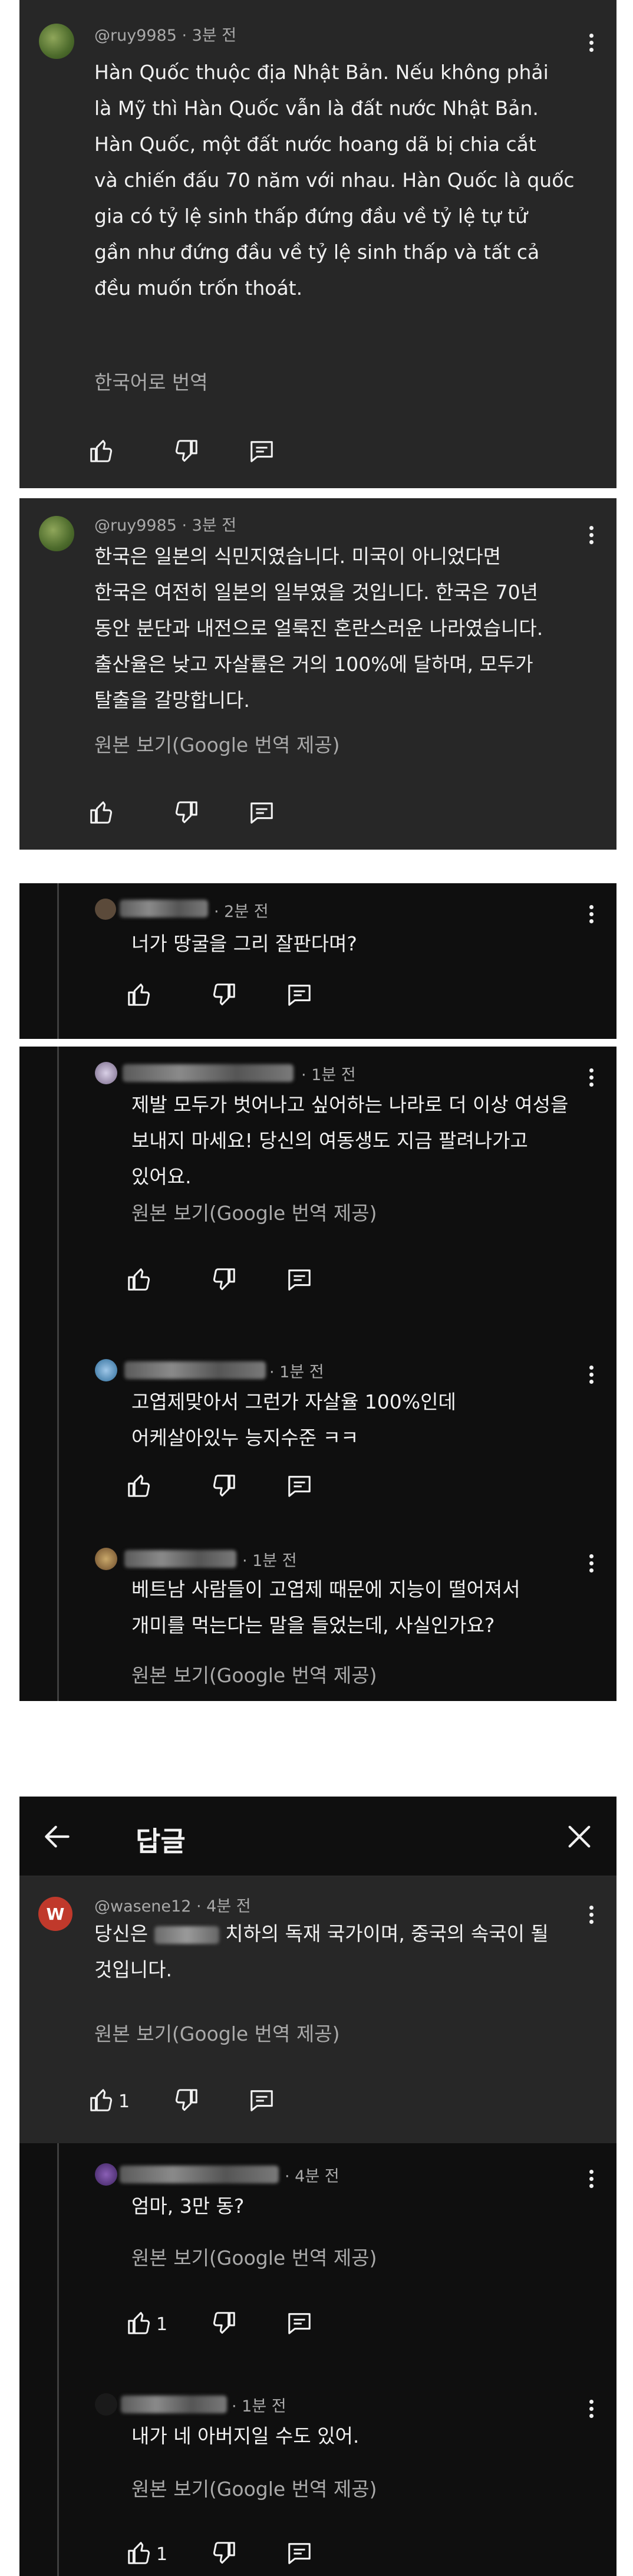 This screenshot has height=2576, width=633. Describe the element at coordinates (317, 1837) in the screenshot. I see `replies-header: 답글` at that location.